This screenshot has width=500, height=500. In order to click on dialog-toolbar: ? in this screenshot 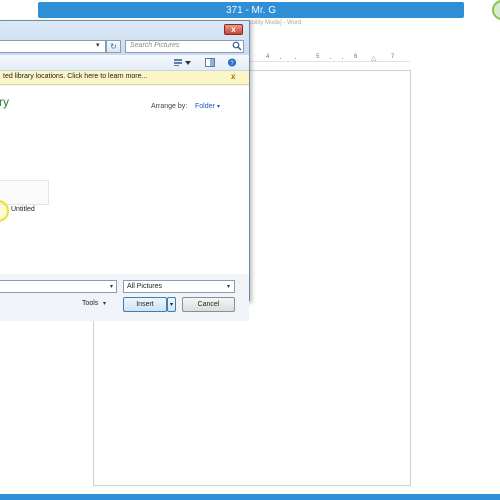, I will do `click(124, 63)`.